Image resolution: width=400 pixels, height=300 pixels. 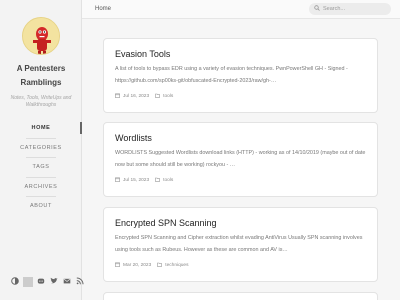 I want to click on search-box, so click(x=350, y=9).